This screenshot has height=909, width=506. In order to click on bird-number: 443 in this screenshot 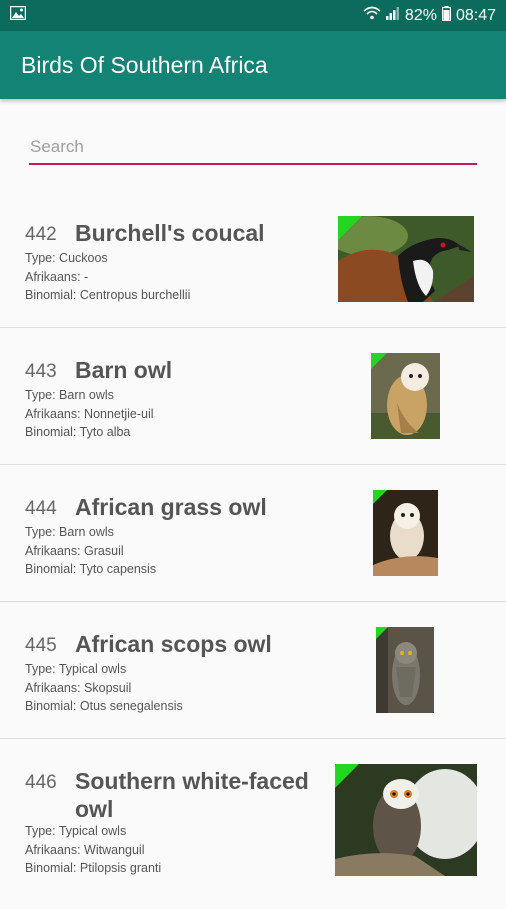, I will do `click(41, 371)`.